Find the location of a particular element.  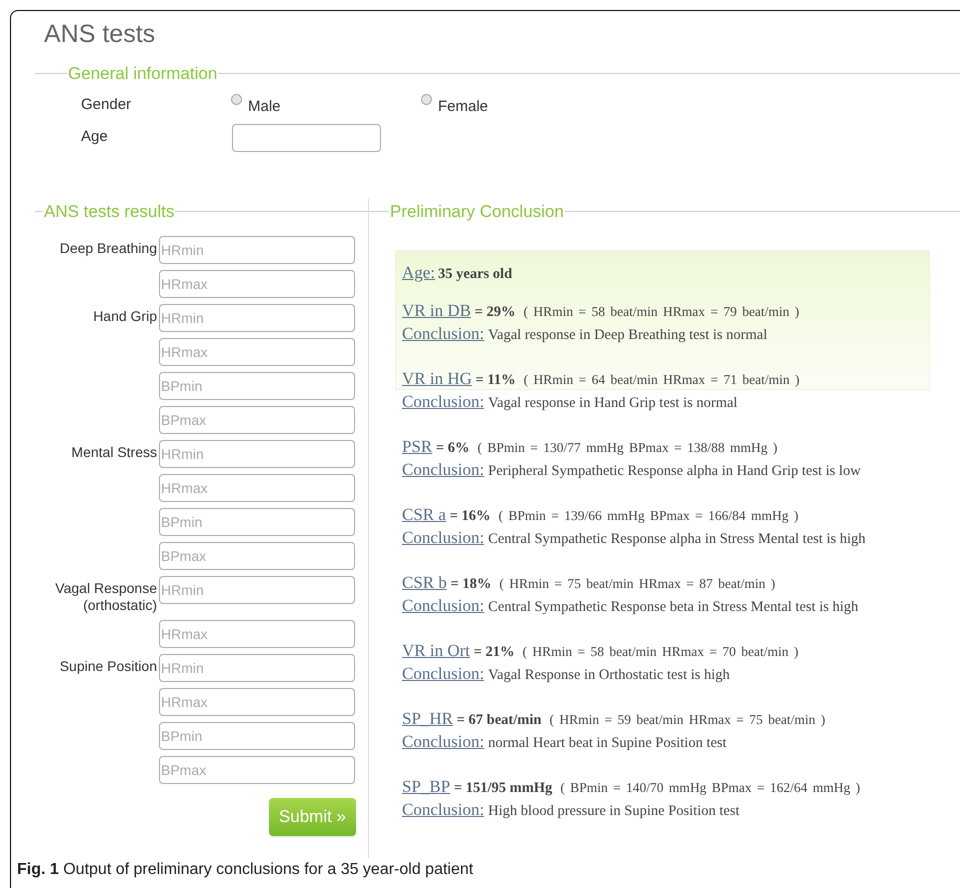

conclusion-text: High blood pressure in Supine Position test is located at coordinates (614, 810).